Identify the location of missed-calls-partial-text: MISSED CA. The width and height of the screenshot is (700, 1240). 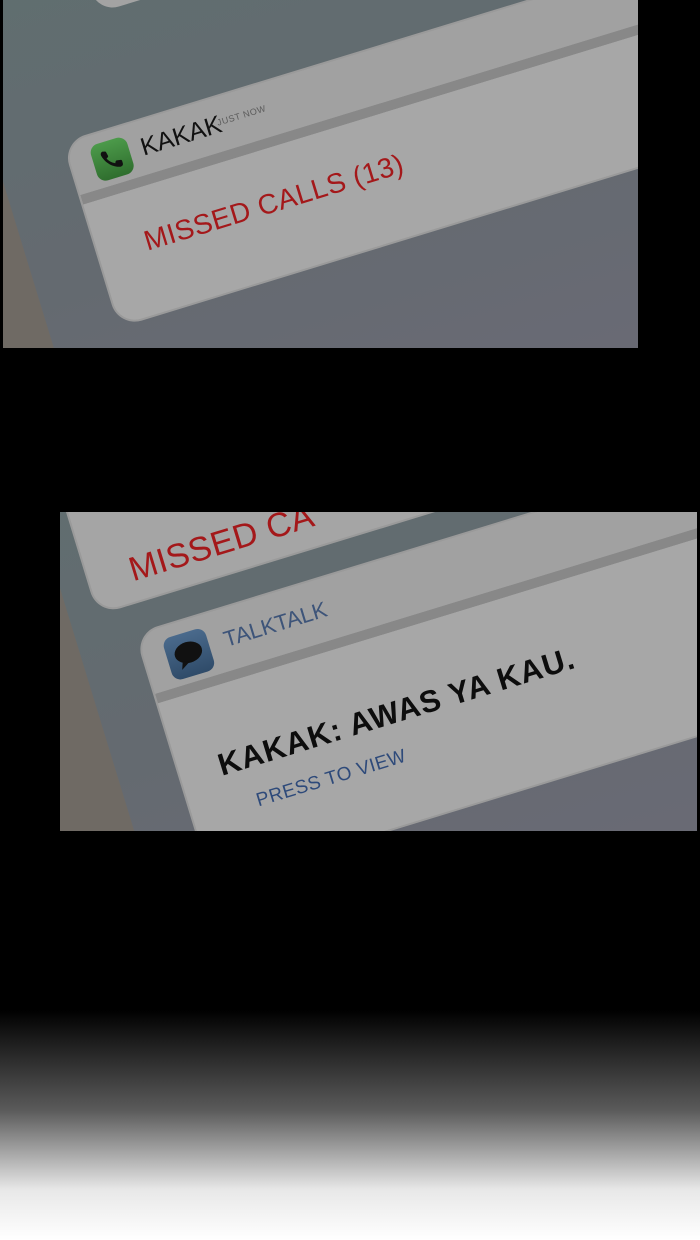
(221, 550).